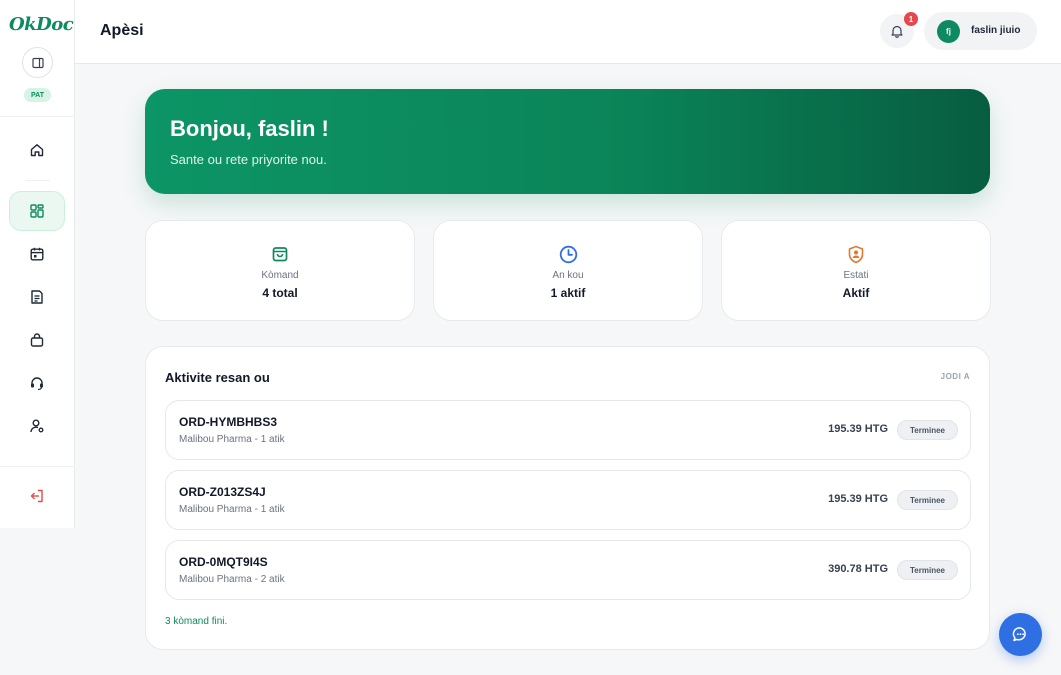 Image resolution: width=1061 pixels, height=675 pixels. I want to click on chat-button, so click(1020, 634).